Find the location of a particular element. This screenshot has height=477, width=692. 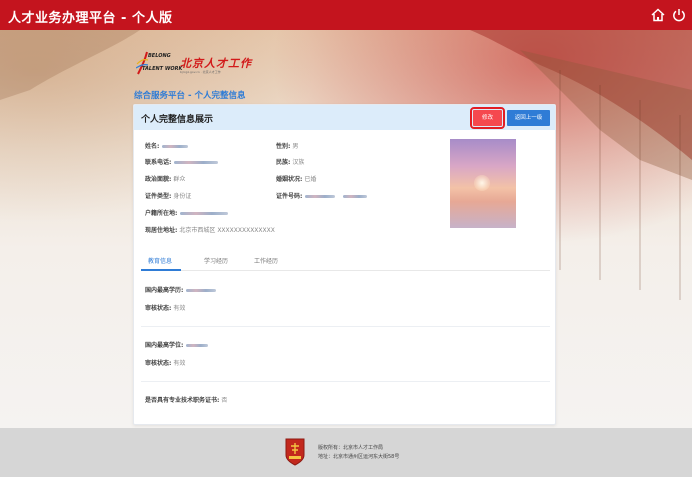

phone-field: 联系电话: is located at coordinates (182, 161).